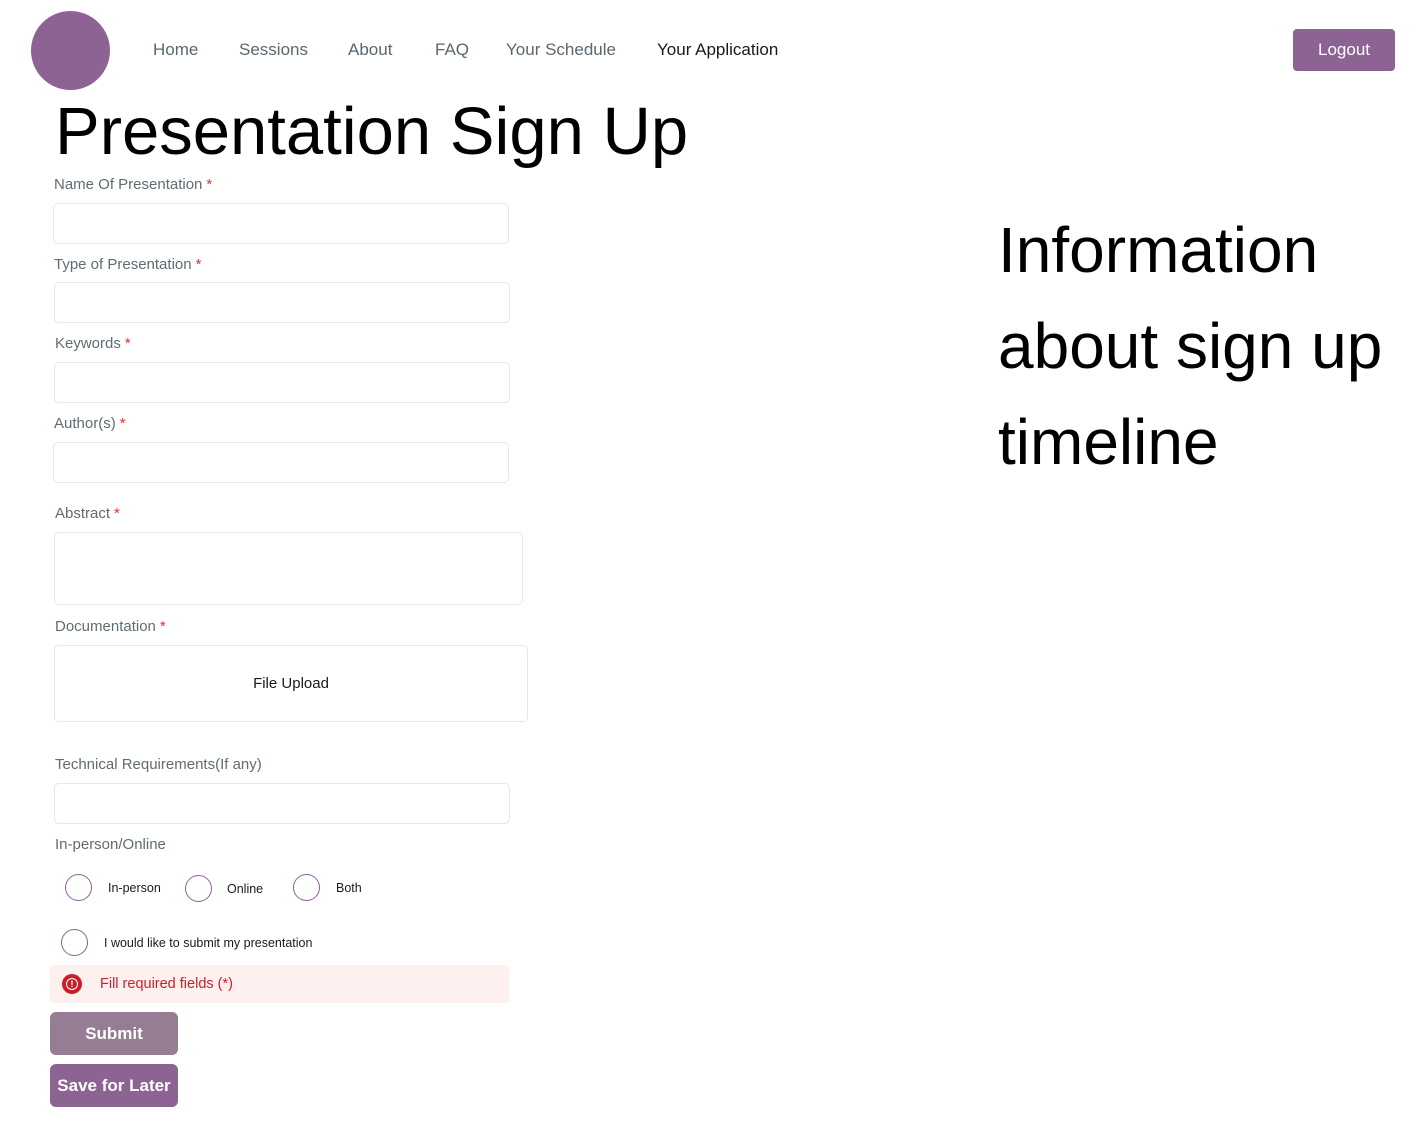  What do you see at coordinates (83, 513) in the screenshot?
I see `abstract-field-label-text: Abstract` at bounding box center [83, 513].